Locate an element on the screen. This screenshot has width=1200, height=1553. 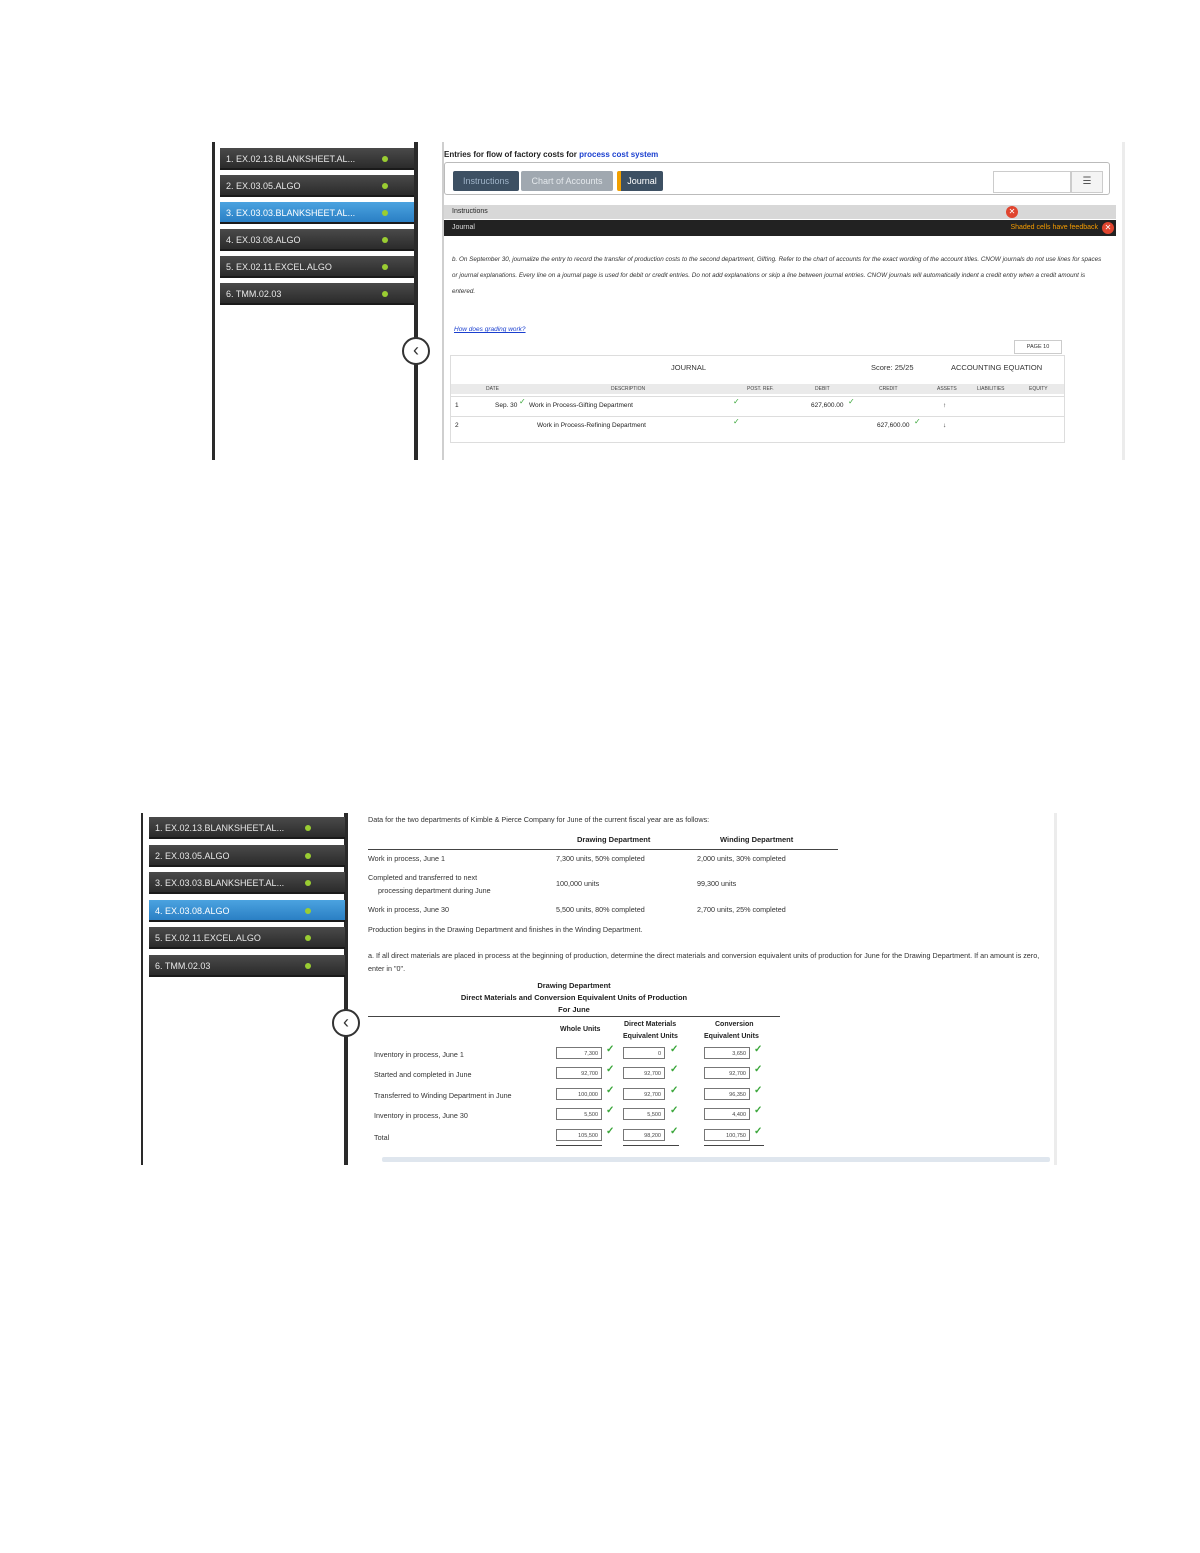
menu-button: ☰ is located at coordinates (1087, 182).